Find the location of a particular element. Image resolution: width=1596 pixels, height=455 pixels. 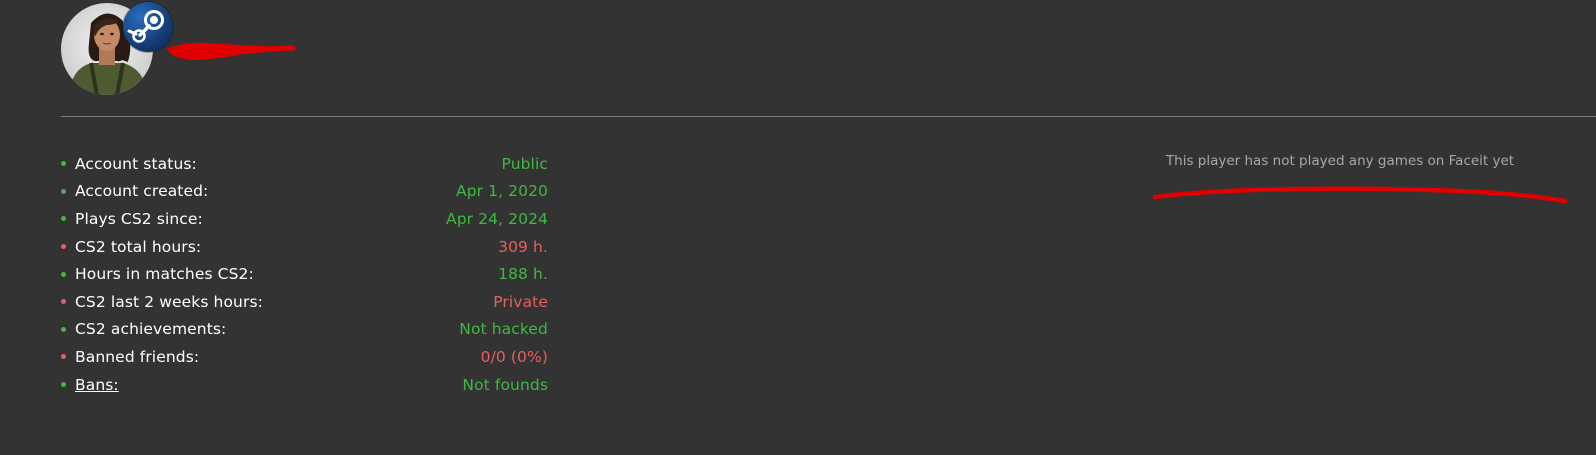

stat-cs2-achievements: CS2 achievements: Not hacked is located at coordinates (310, 330).